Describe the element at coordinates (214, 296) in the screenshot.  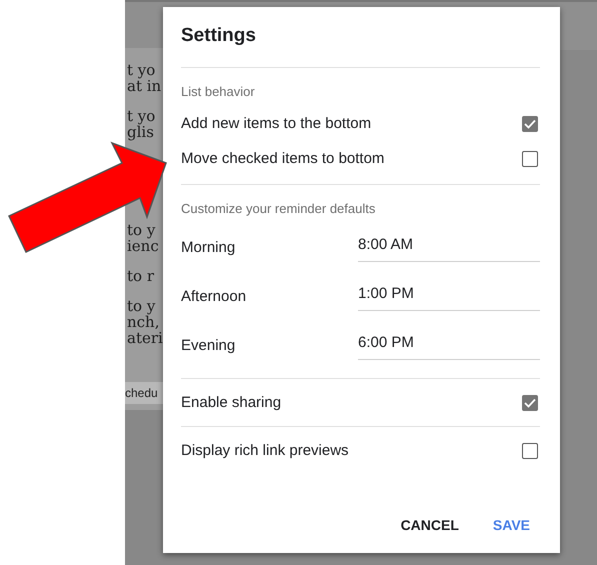
I see `reminder-label: Afternoon` at that location.